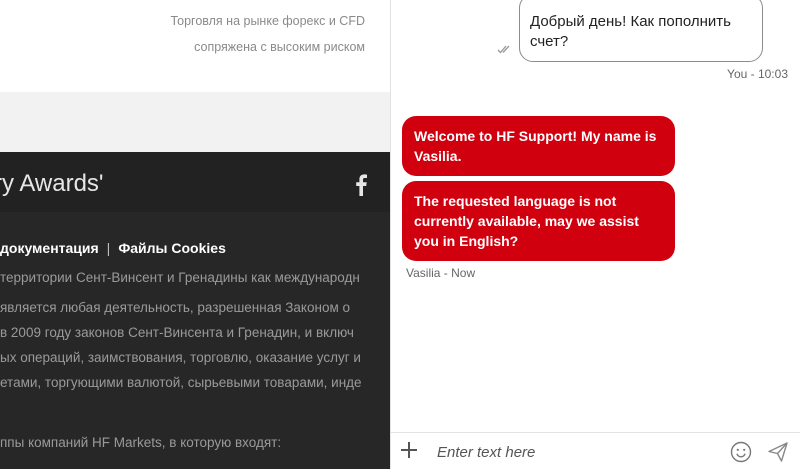  I want to click on plus-icon, so click(409, 450).